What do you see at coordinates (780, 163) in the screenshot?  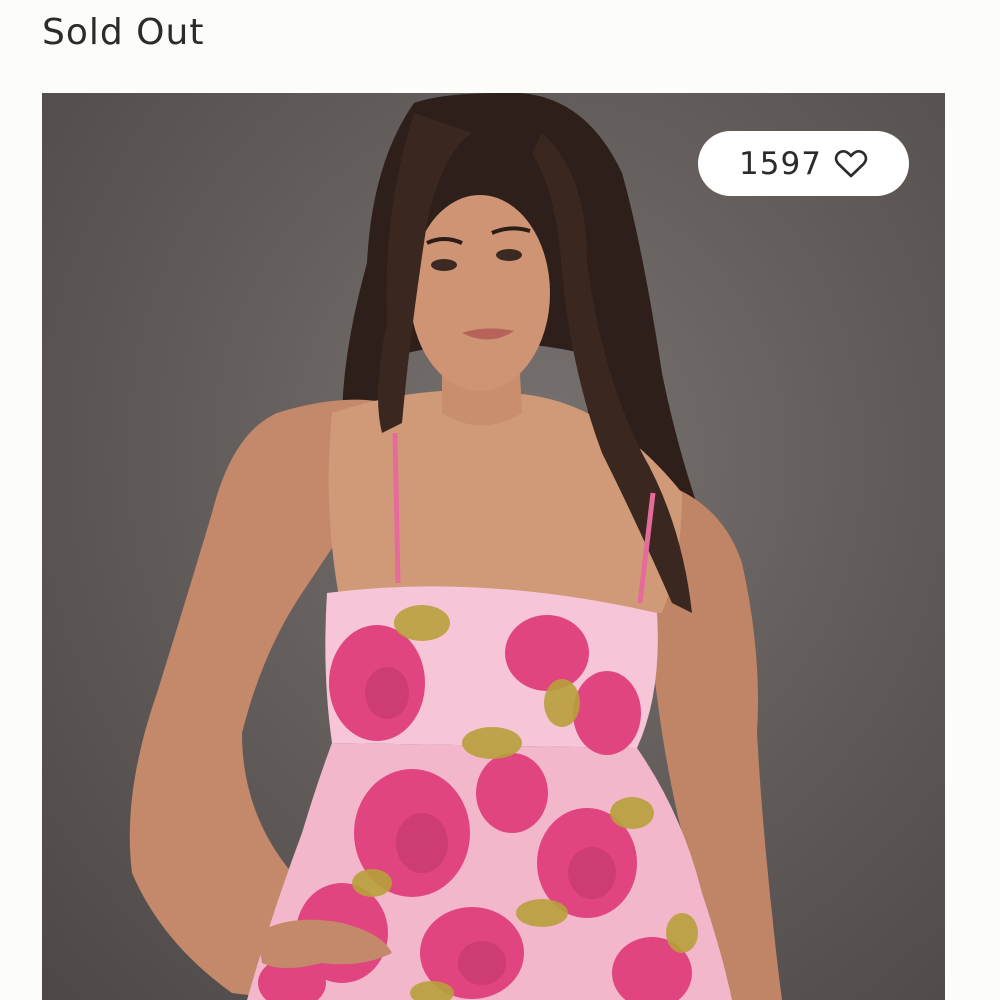 I see `favorite-count: 1597` at bounding box center [780, 163].